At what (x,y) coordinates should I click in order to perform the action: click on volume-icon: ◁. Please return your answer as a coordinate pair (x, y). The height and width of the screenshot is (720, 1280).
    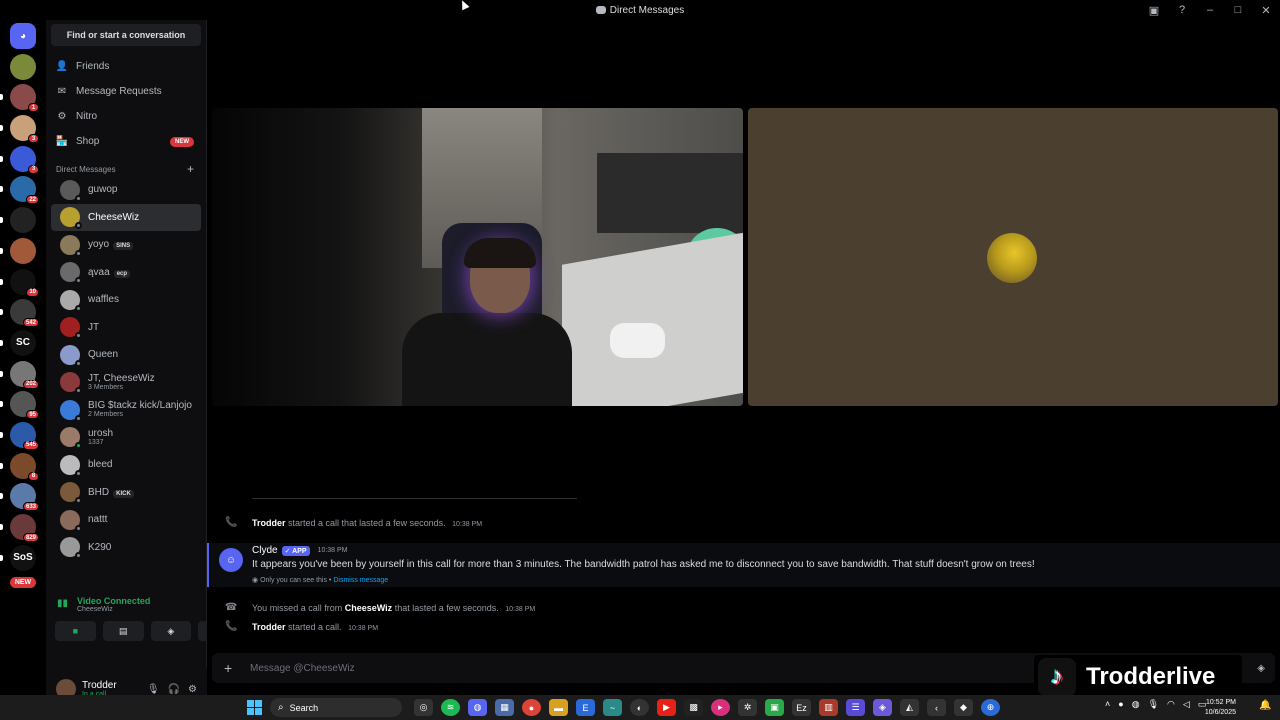
    Looking at the image, I should click on (1186, 704).